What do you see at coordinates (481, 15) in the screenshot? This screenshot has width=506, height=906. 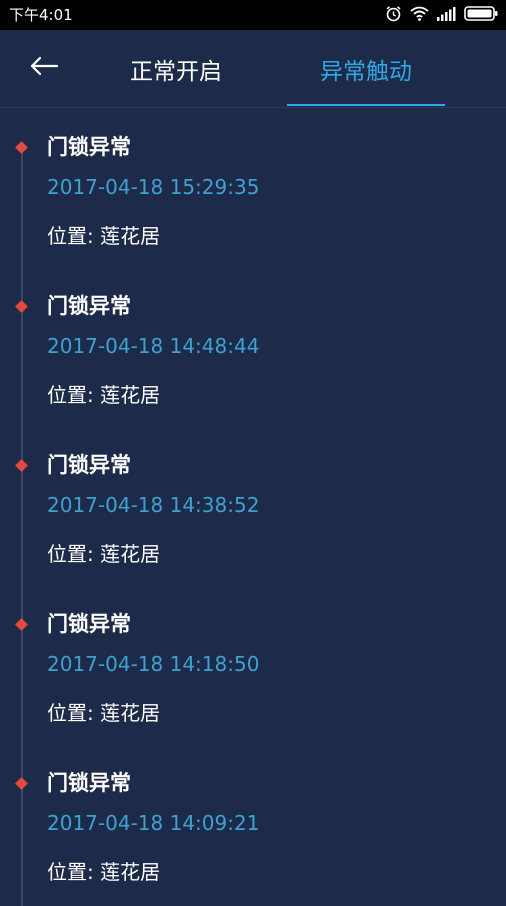 I see `battery-icon` at bounding box center [481, 15].